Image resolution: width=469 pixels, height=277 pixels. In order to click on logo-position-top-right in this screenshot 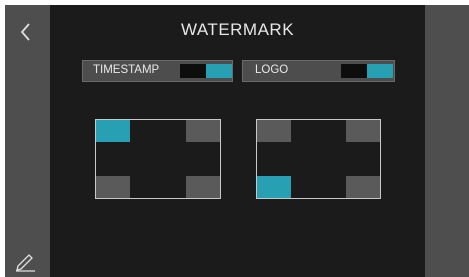, I will do `click(363, 131)`.